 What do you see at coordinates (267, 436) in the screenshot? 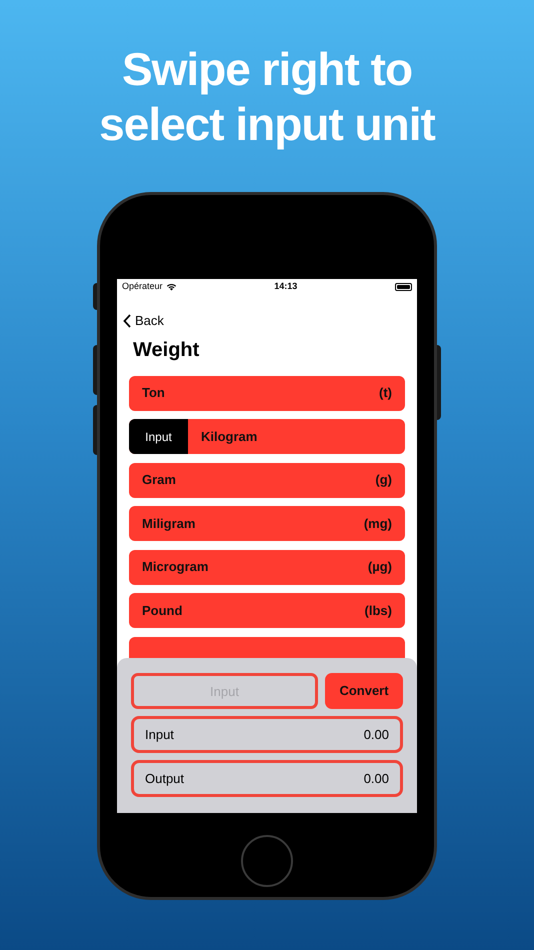
I see `unit-row: Input Kilogram` at bounding box center [267, 436].